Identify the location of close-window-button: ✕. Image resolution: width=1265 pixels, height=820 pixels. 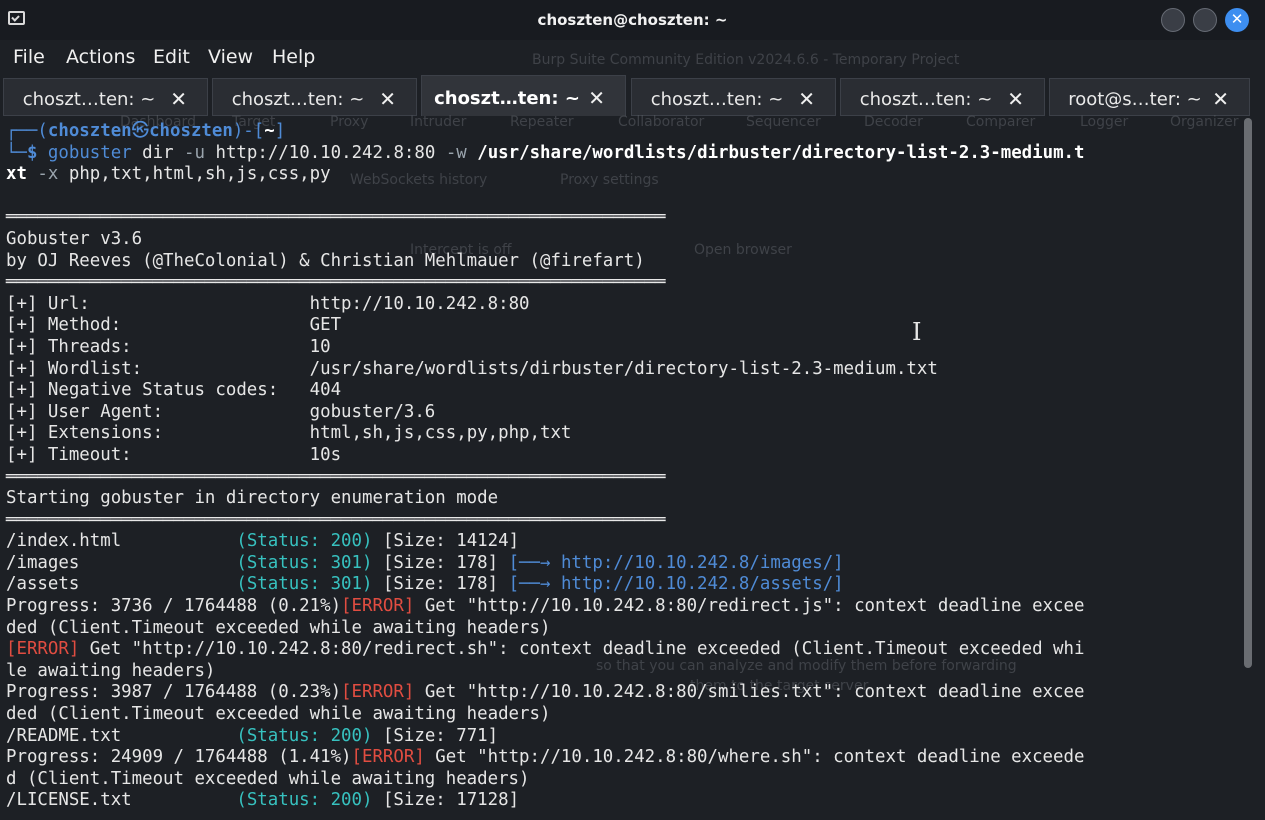
(1237, 20).